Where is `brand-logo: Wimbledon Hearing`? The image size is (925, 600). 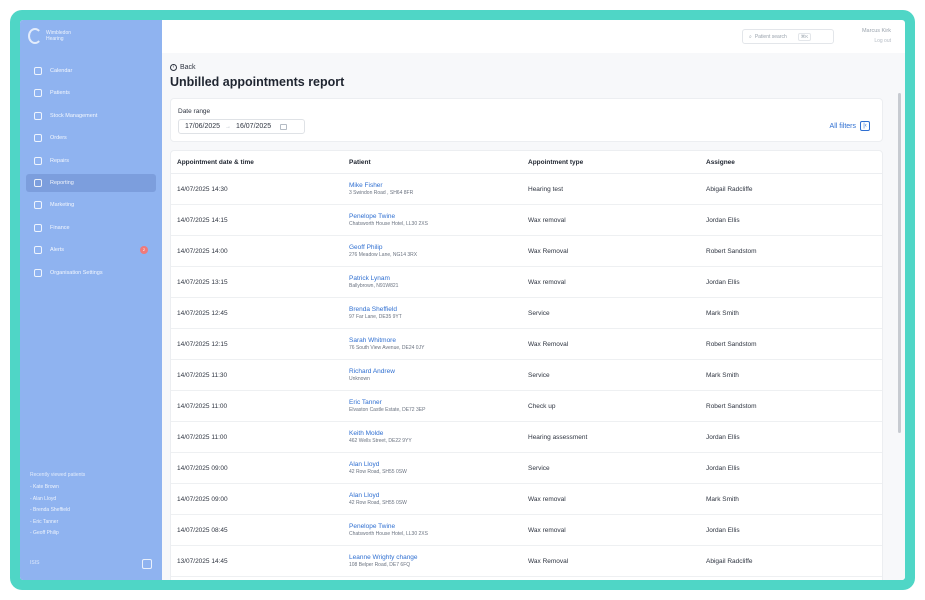 brand-logo: Wimbledon Hearing is located at coordinates (57, 36).